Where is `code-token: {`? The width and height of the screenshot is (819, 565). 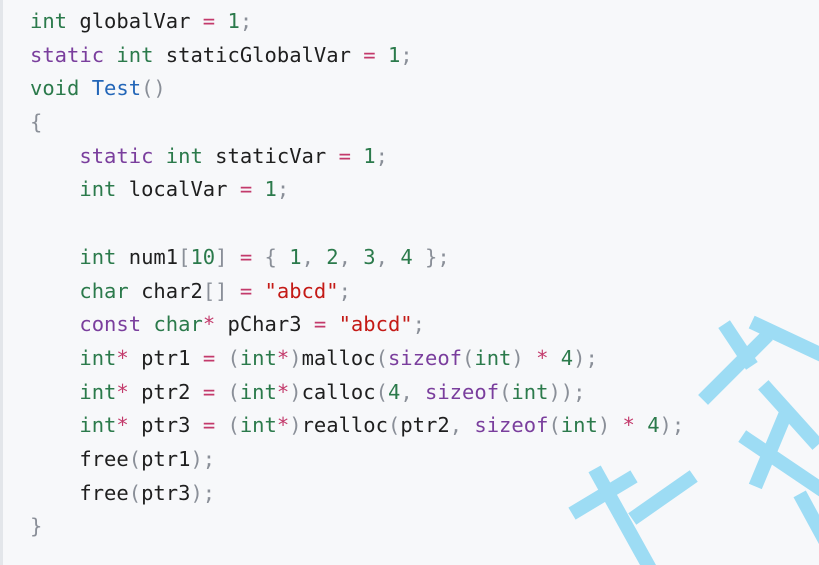
code-token: { is located at coordinates (270, 256).